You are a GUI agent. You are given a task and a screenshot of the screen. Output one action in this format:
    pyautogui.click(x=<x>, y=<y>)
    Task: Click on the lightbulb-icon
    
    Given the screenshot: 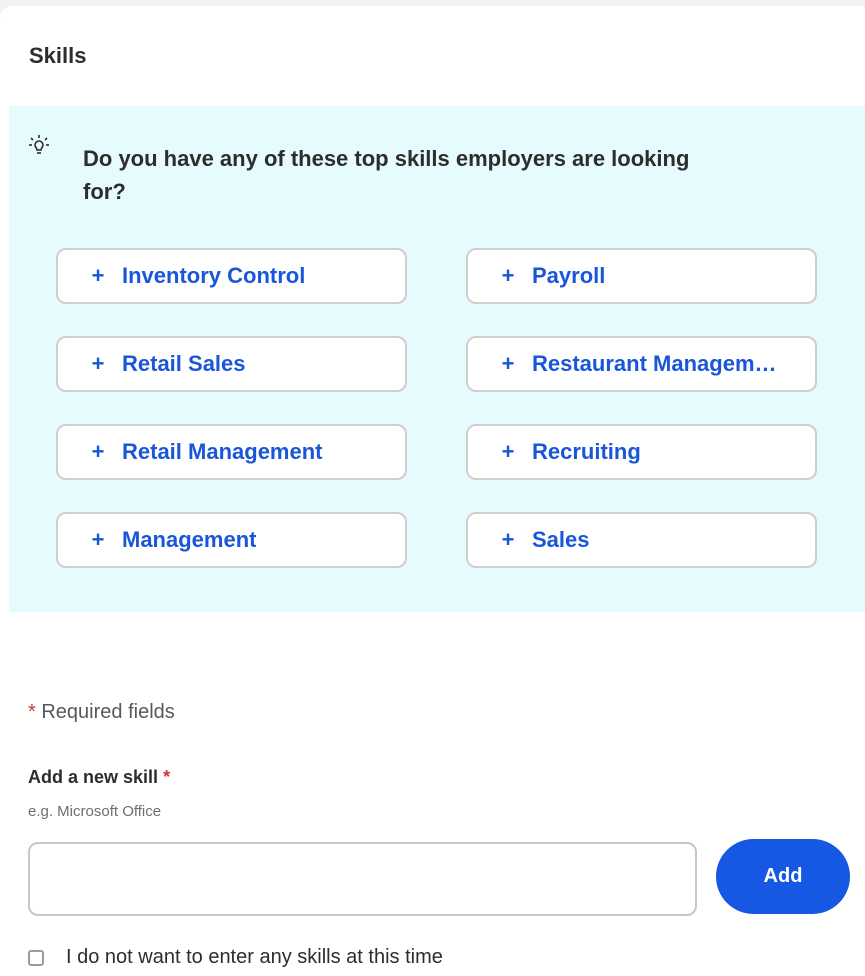 What is the action you would take?
    pyautogui.click(x=39, y=144)
    